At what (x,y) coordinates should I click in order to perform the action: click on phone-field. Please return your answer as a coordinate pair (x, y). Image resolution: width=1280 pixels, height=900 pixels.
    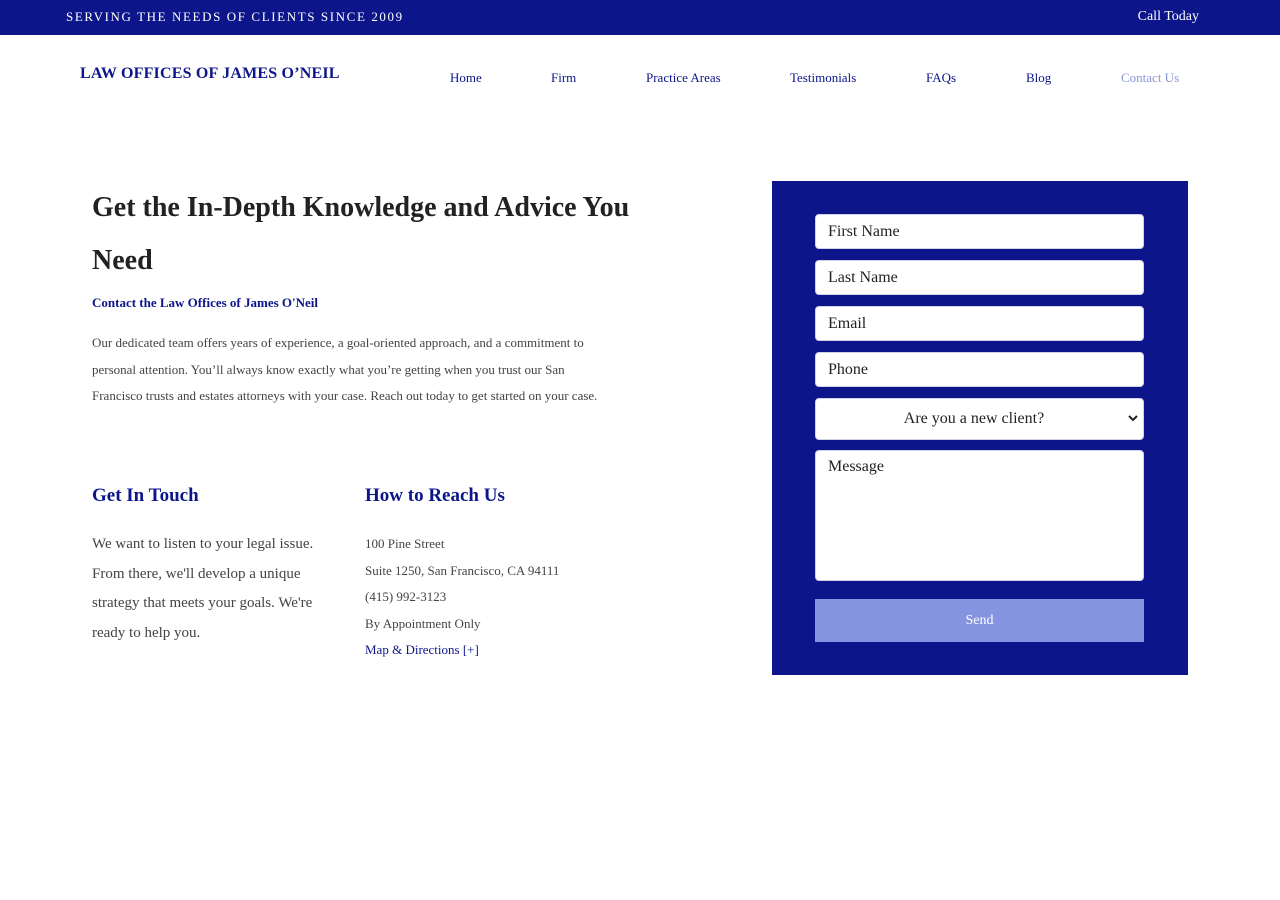
    Looking at the image, I should click on (979, 369).